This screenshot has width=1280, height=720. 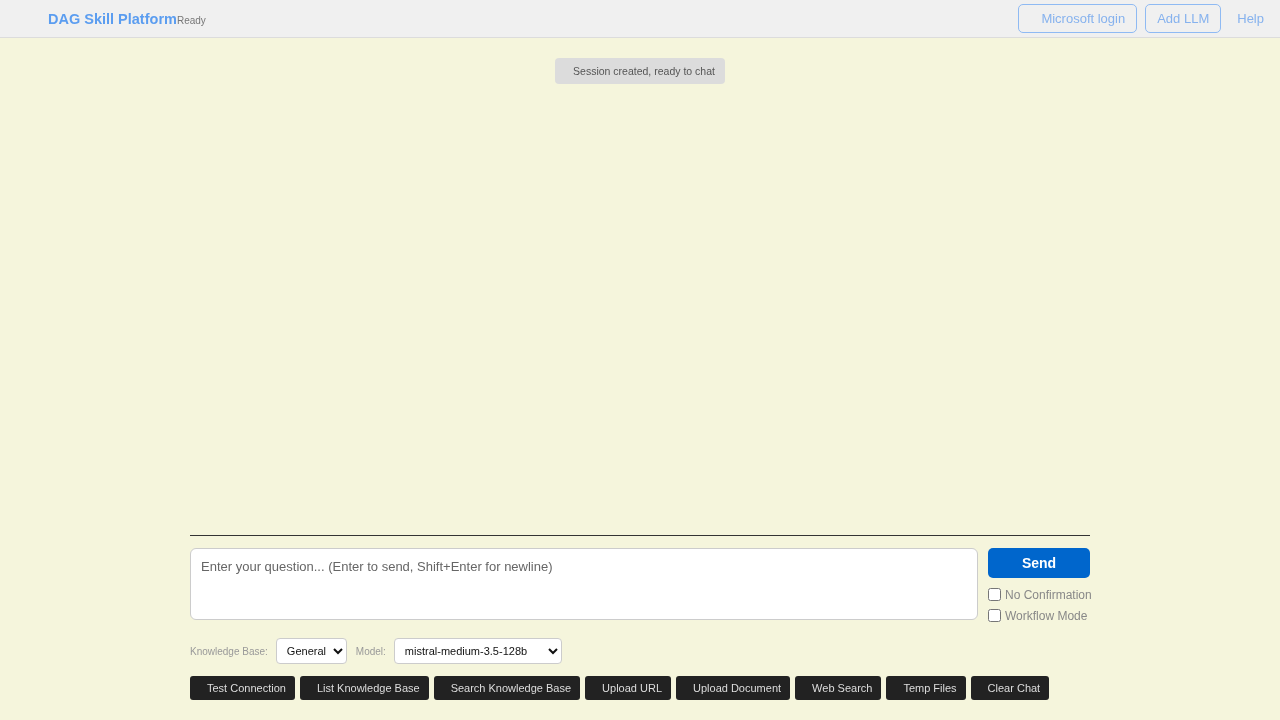 I want to click on system-message: Session created, ready to chat, so click(x=640, y=71).